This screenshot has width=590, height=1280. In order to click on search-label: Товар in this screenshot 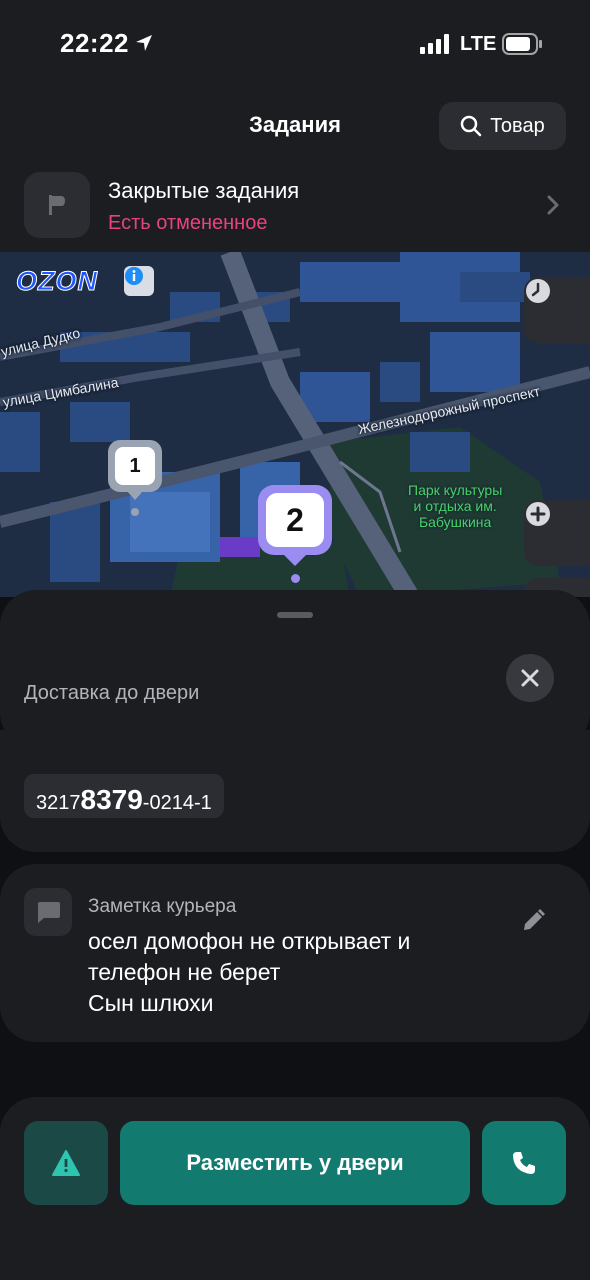, I will do `click(517, 125)`.